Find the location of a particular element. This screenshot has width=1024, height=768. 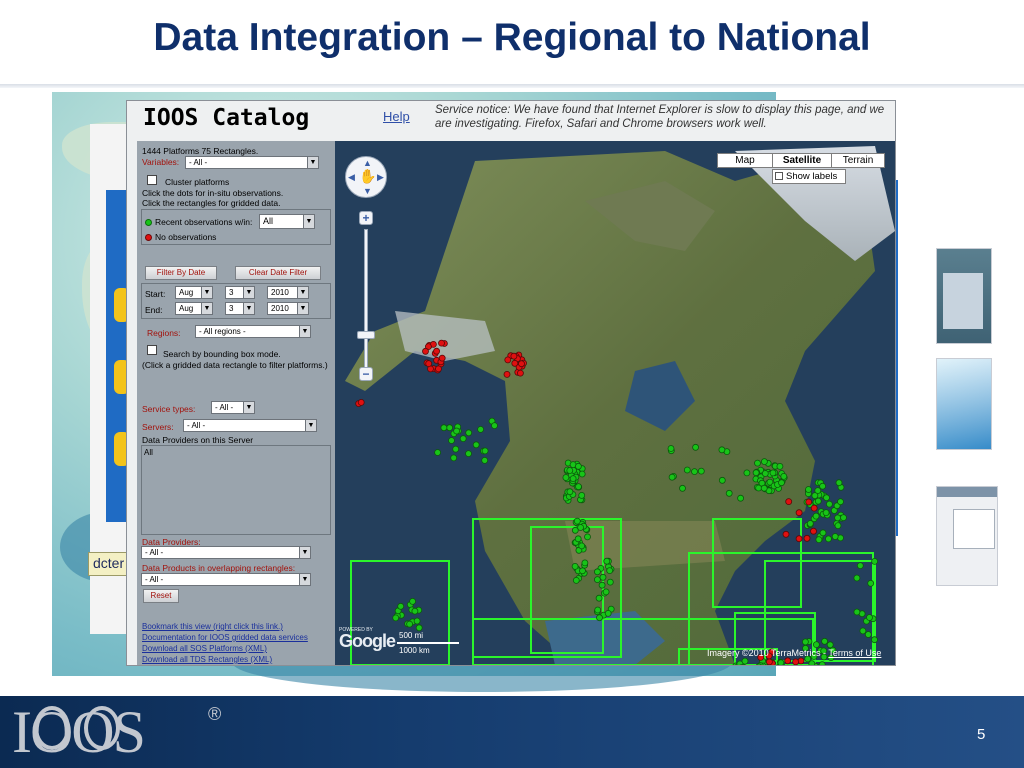

download-sos-link: Download all SOS Platforms (XML) is located at coordinates (204, 648).